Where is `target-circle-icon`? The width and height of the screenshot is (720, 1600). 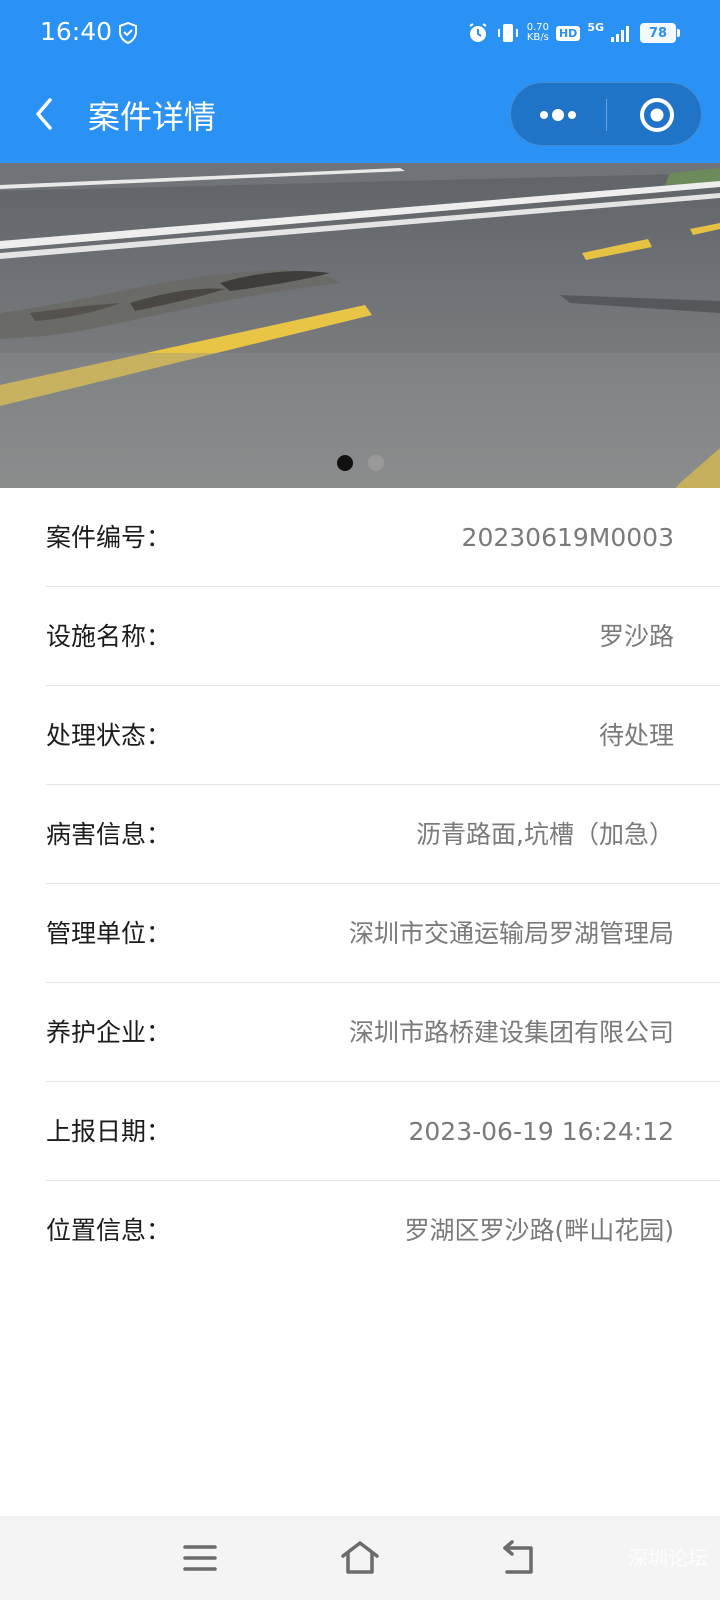 target-circle-icon is located at coordinates (657, 115).